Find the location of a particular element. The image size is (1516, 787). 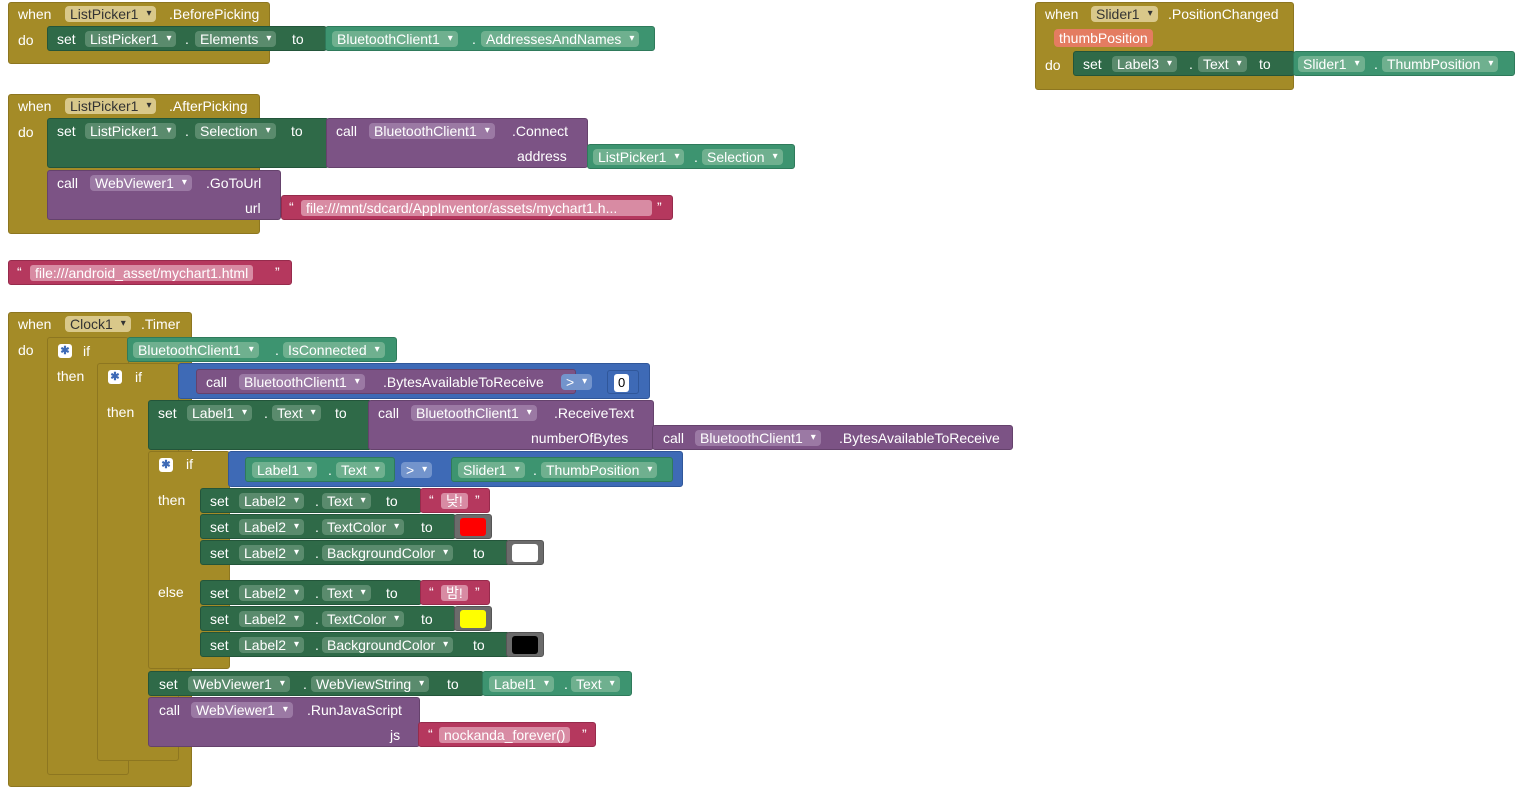

component-dropdown: Clock1 is located at coordinates (98, 324).